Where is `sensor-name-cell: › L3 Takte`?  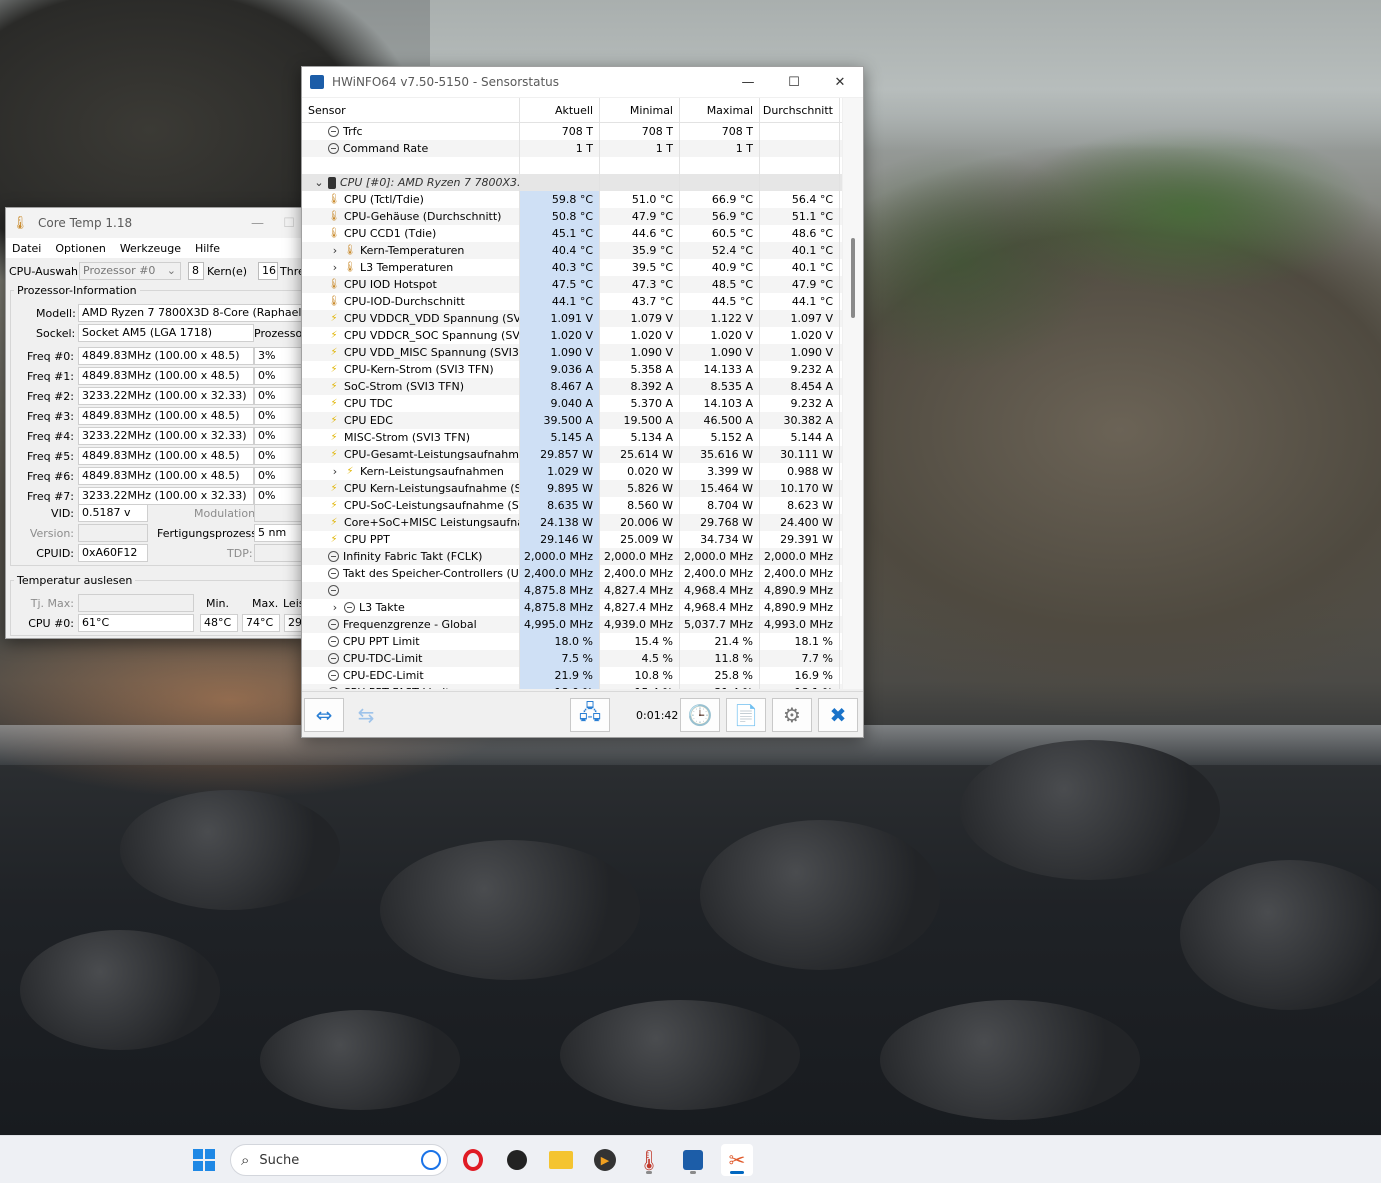 sensor-name-cell: › L3 Takte is located at coordinates (411, 607).